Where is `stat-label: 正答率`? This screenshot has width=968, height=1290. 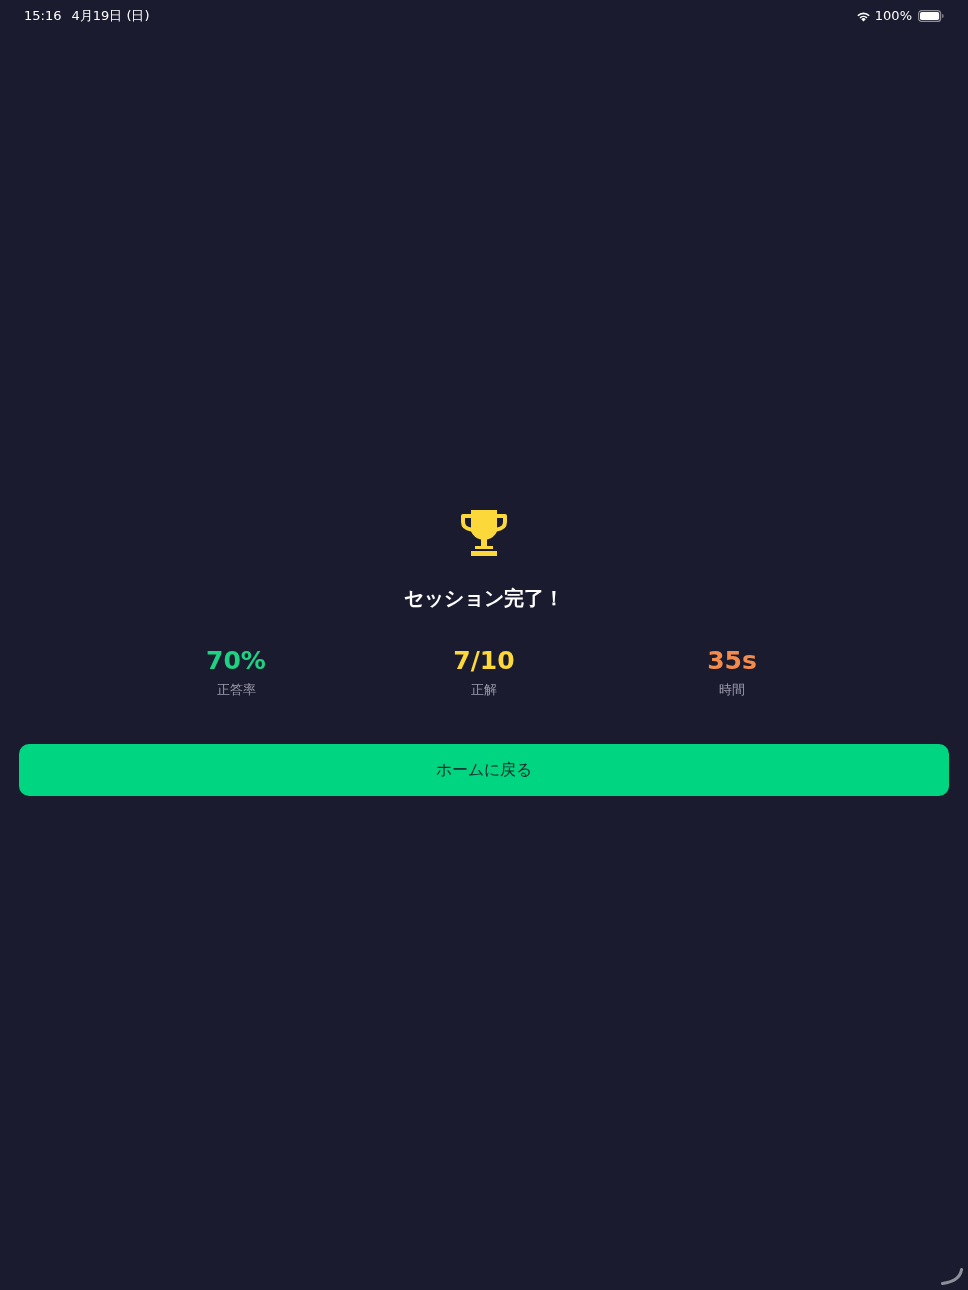
stat-label: 正答率 is located at coordinates (236, 690).